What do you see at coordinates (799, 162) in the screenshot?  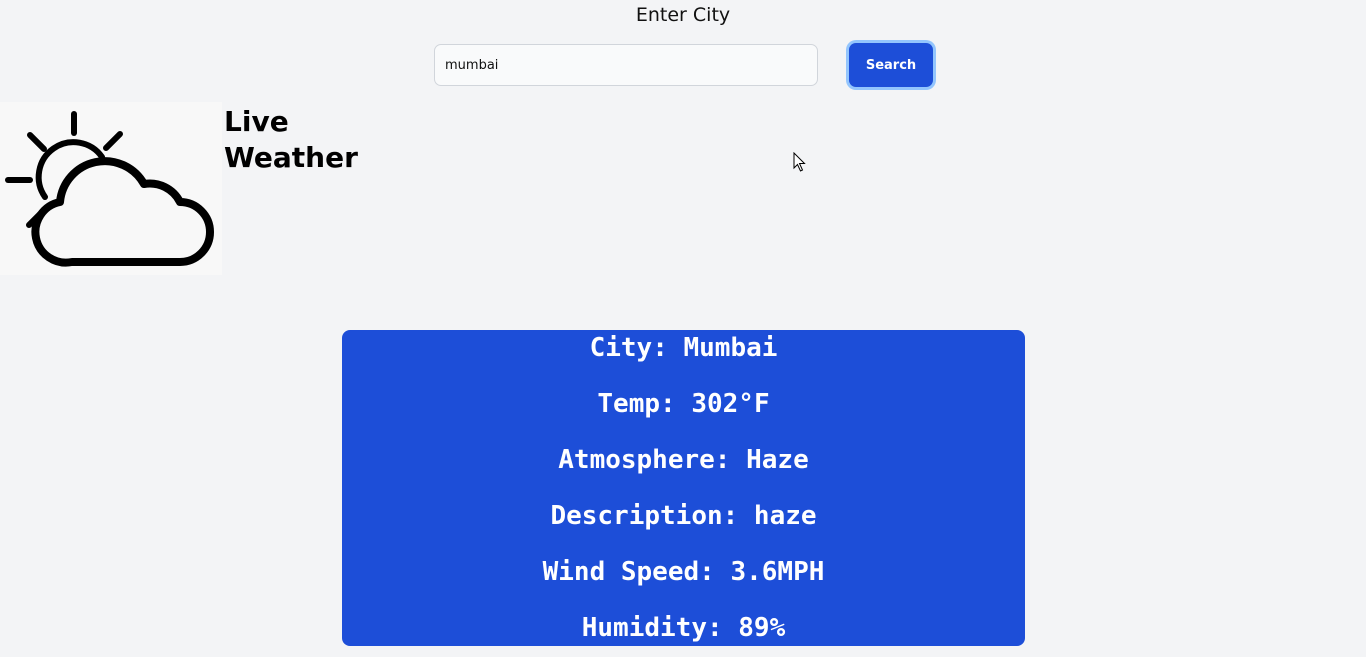 I see `mouse-cursor-icon` at bounding box center [799, 162].